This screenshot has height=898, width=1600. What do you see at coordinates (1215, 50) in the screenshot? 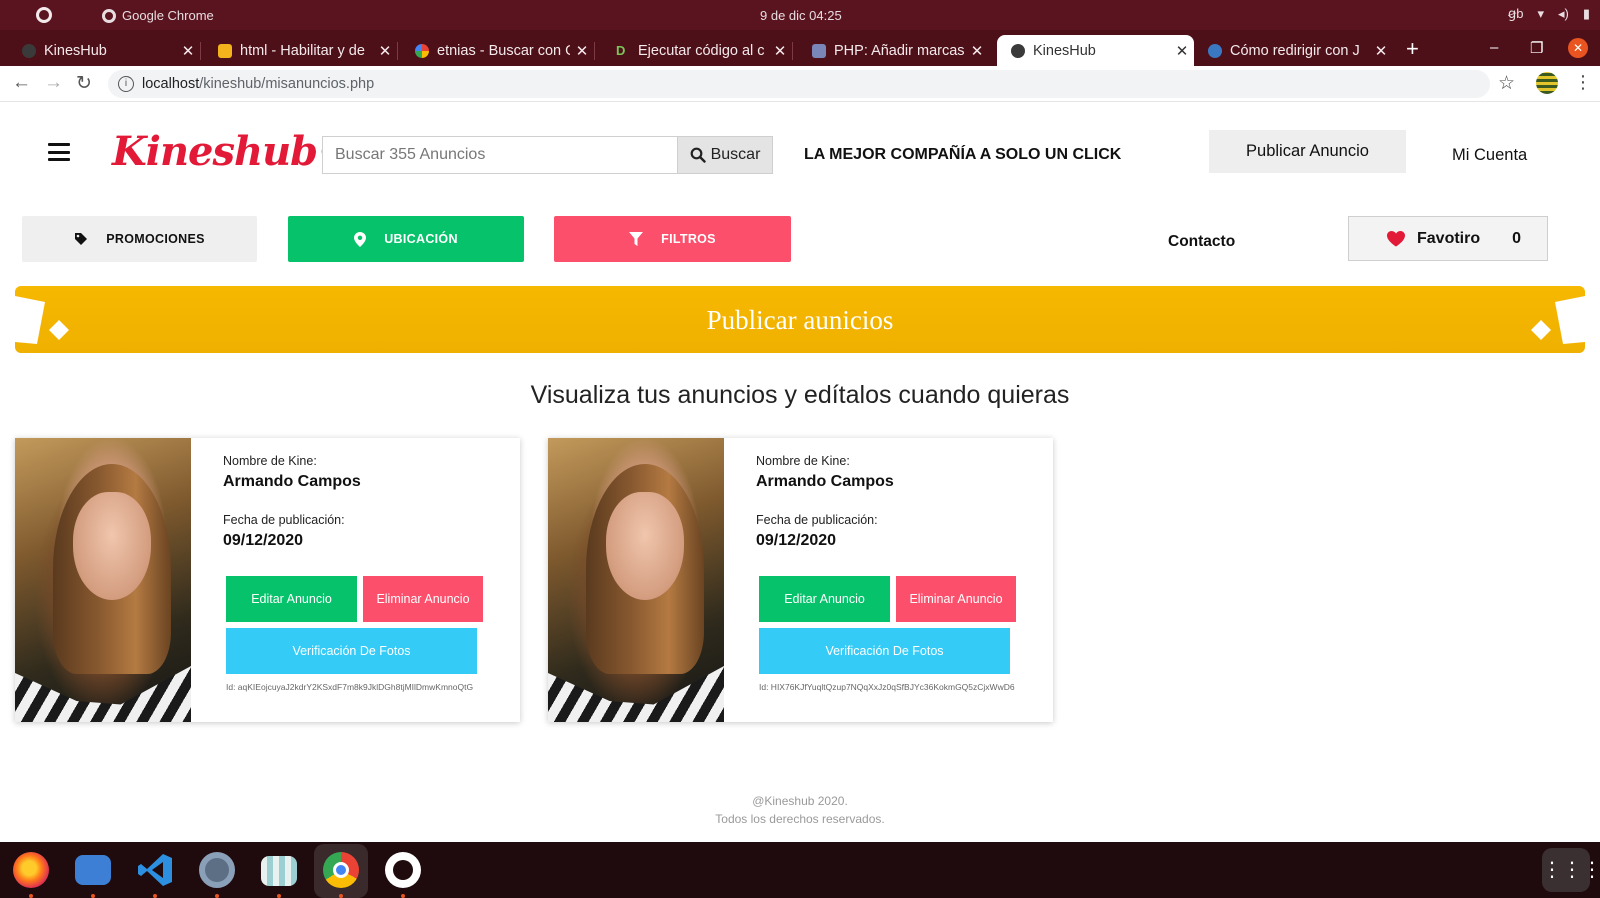
I see `wordpress-icon` at bounding box center [1215, 50].